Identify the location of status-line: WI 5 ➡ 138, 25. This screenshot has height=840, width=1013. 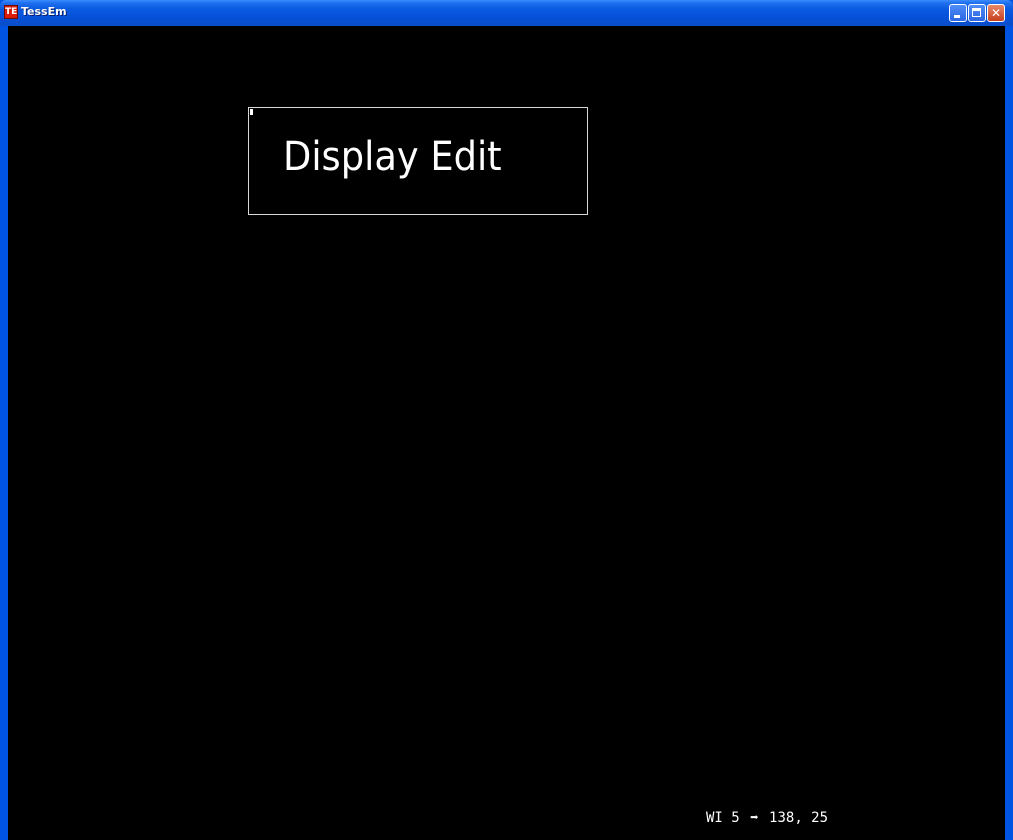
(767, 818).